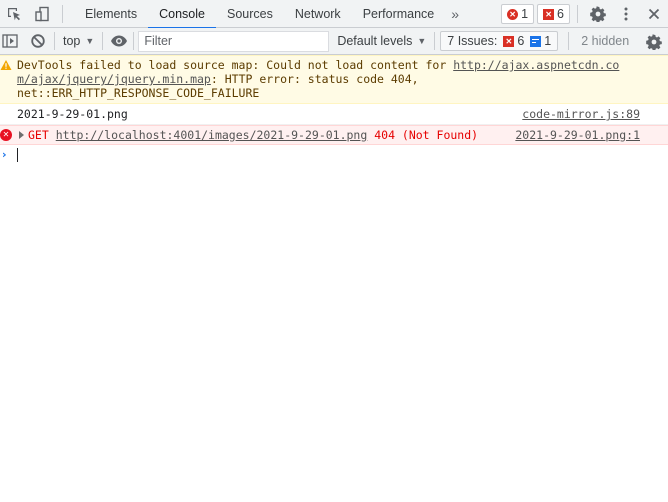 Image resolution: width=668 pixels, height=502 pixels. Describe the element at coordinates (114, 79) in the screenshot. I see `source-map-link: m/ajax/jquery/jquery.min.map` at that location.